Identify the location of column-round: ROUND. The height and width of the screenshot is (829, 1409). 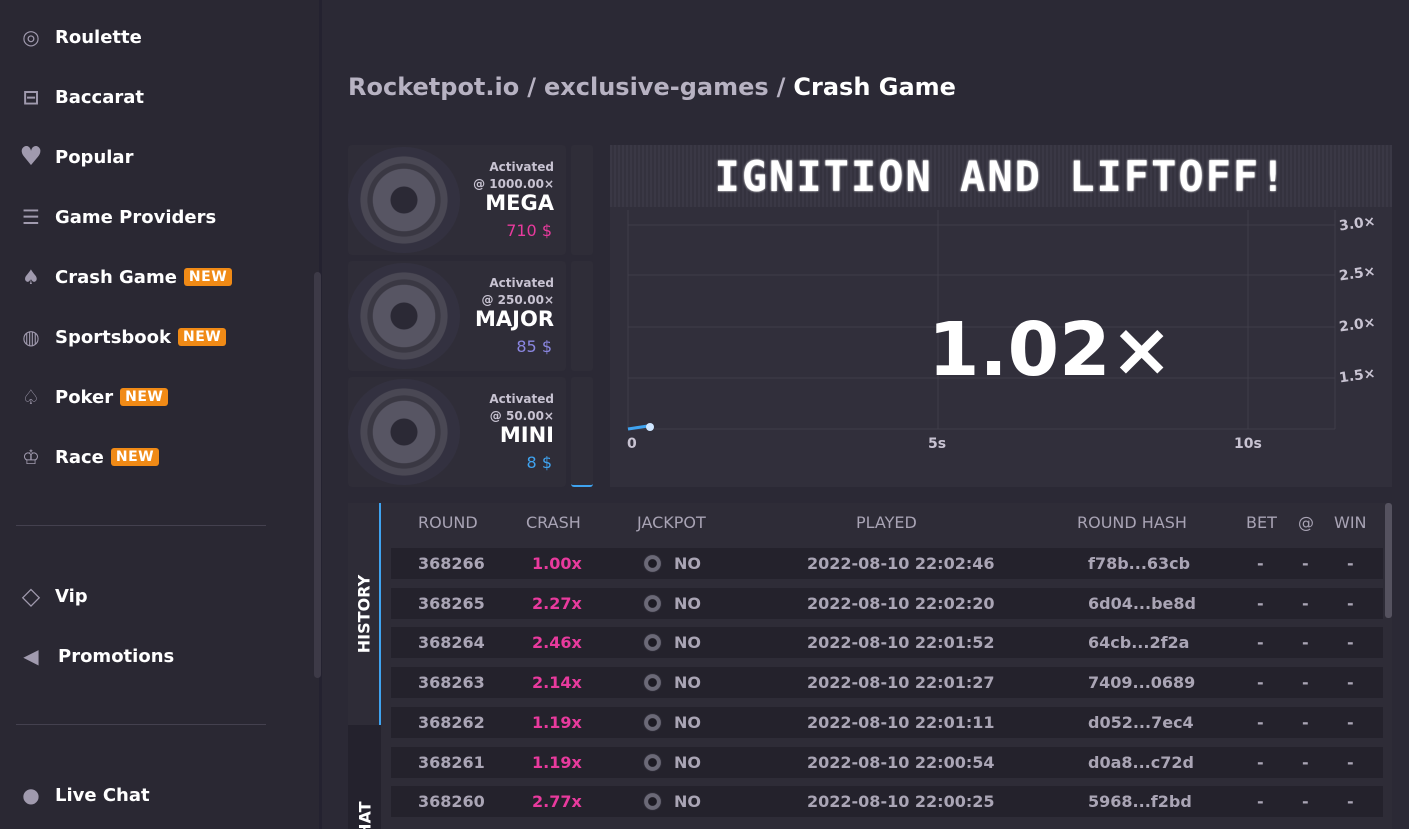
(448, 522).